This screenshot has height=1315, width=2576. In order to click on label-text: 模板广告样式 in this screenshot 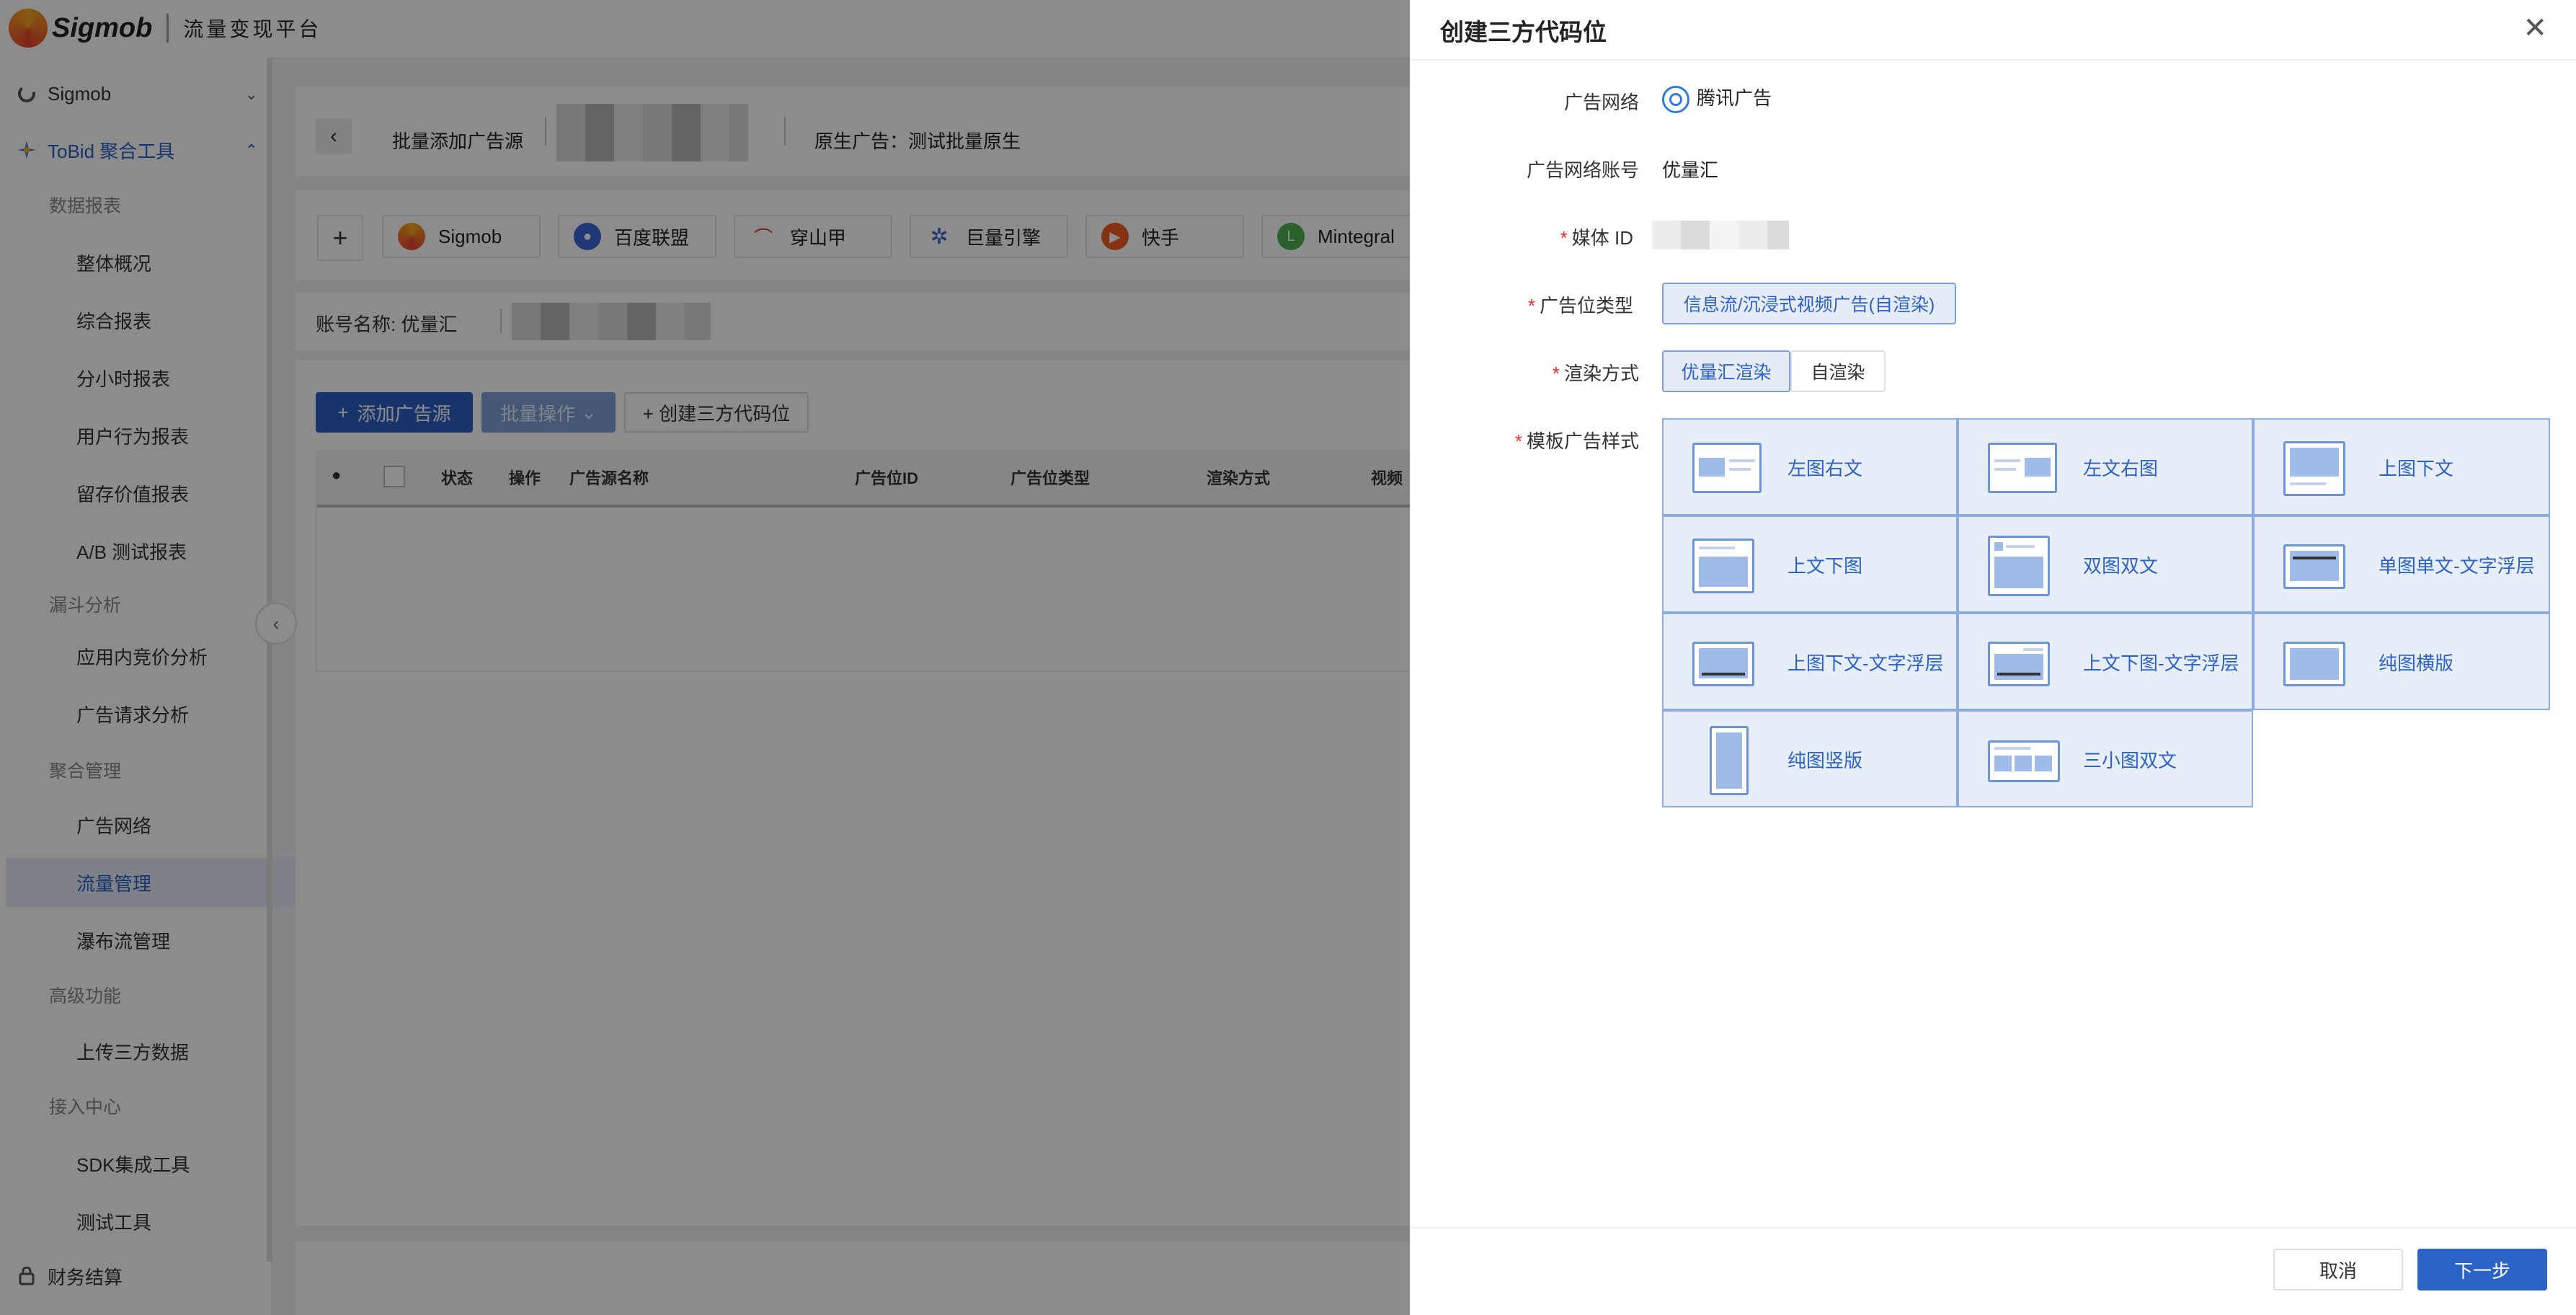, I will do `click(1583, 441)`.